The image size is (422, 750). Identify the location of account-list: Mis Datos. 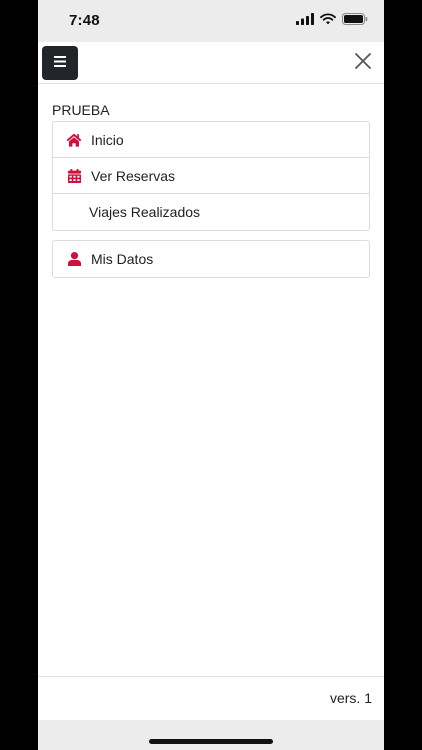
(211, 259).